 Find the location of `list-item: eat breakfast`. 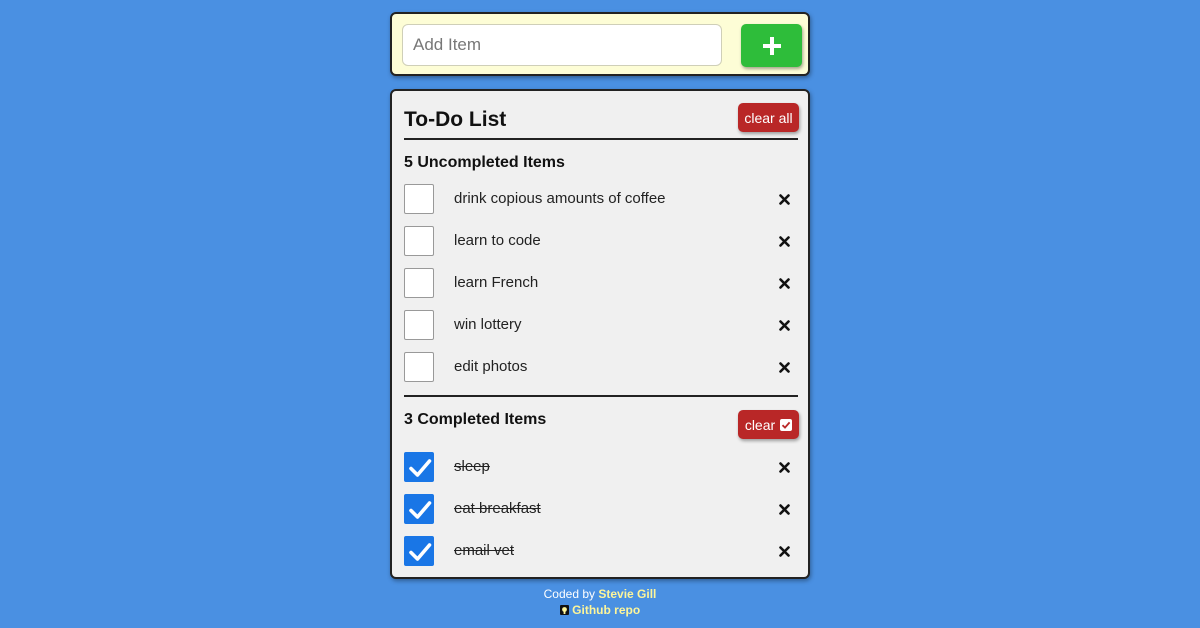

list-item: eat breakfast is located at coordinates (601, 509).